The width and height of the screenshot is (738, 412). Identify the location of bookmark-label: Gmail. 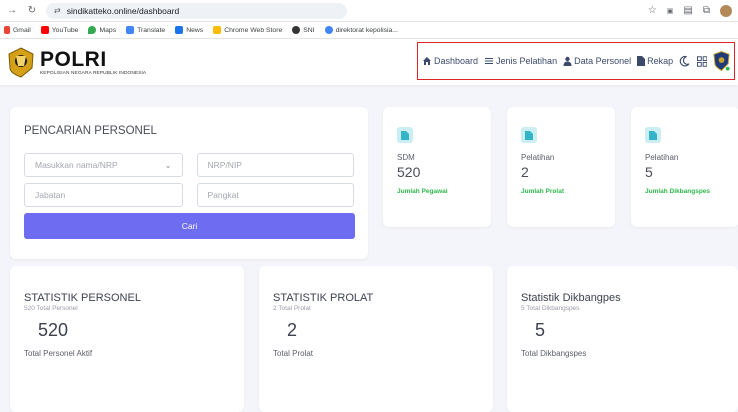
(22, 30).